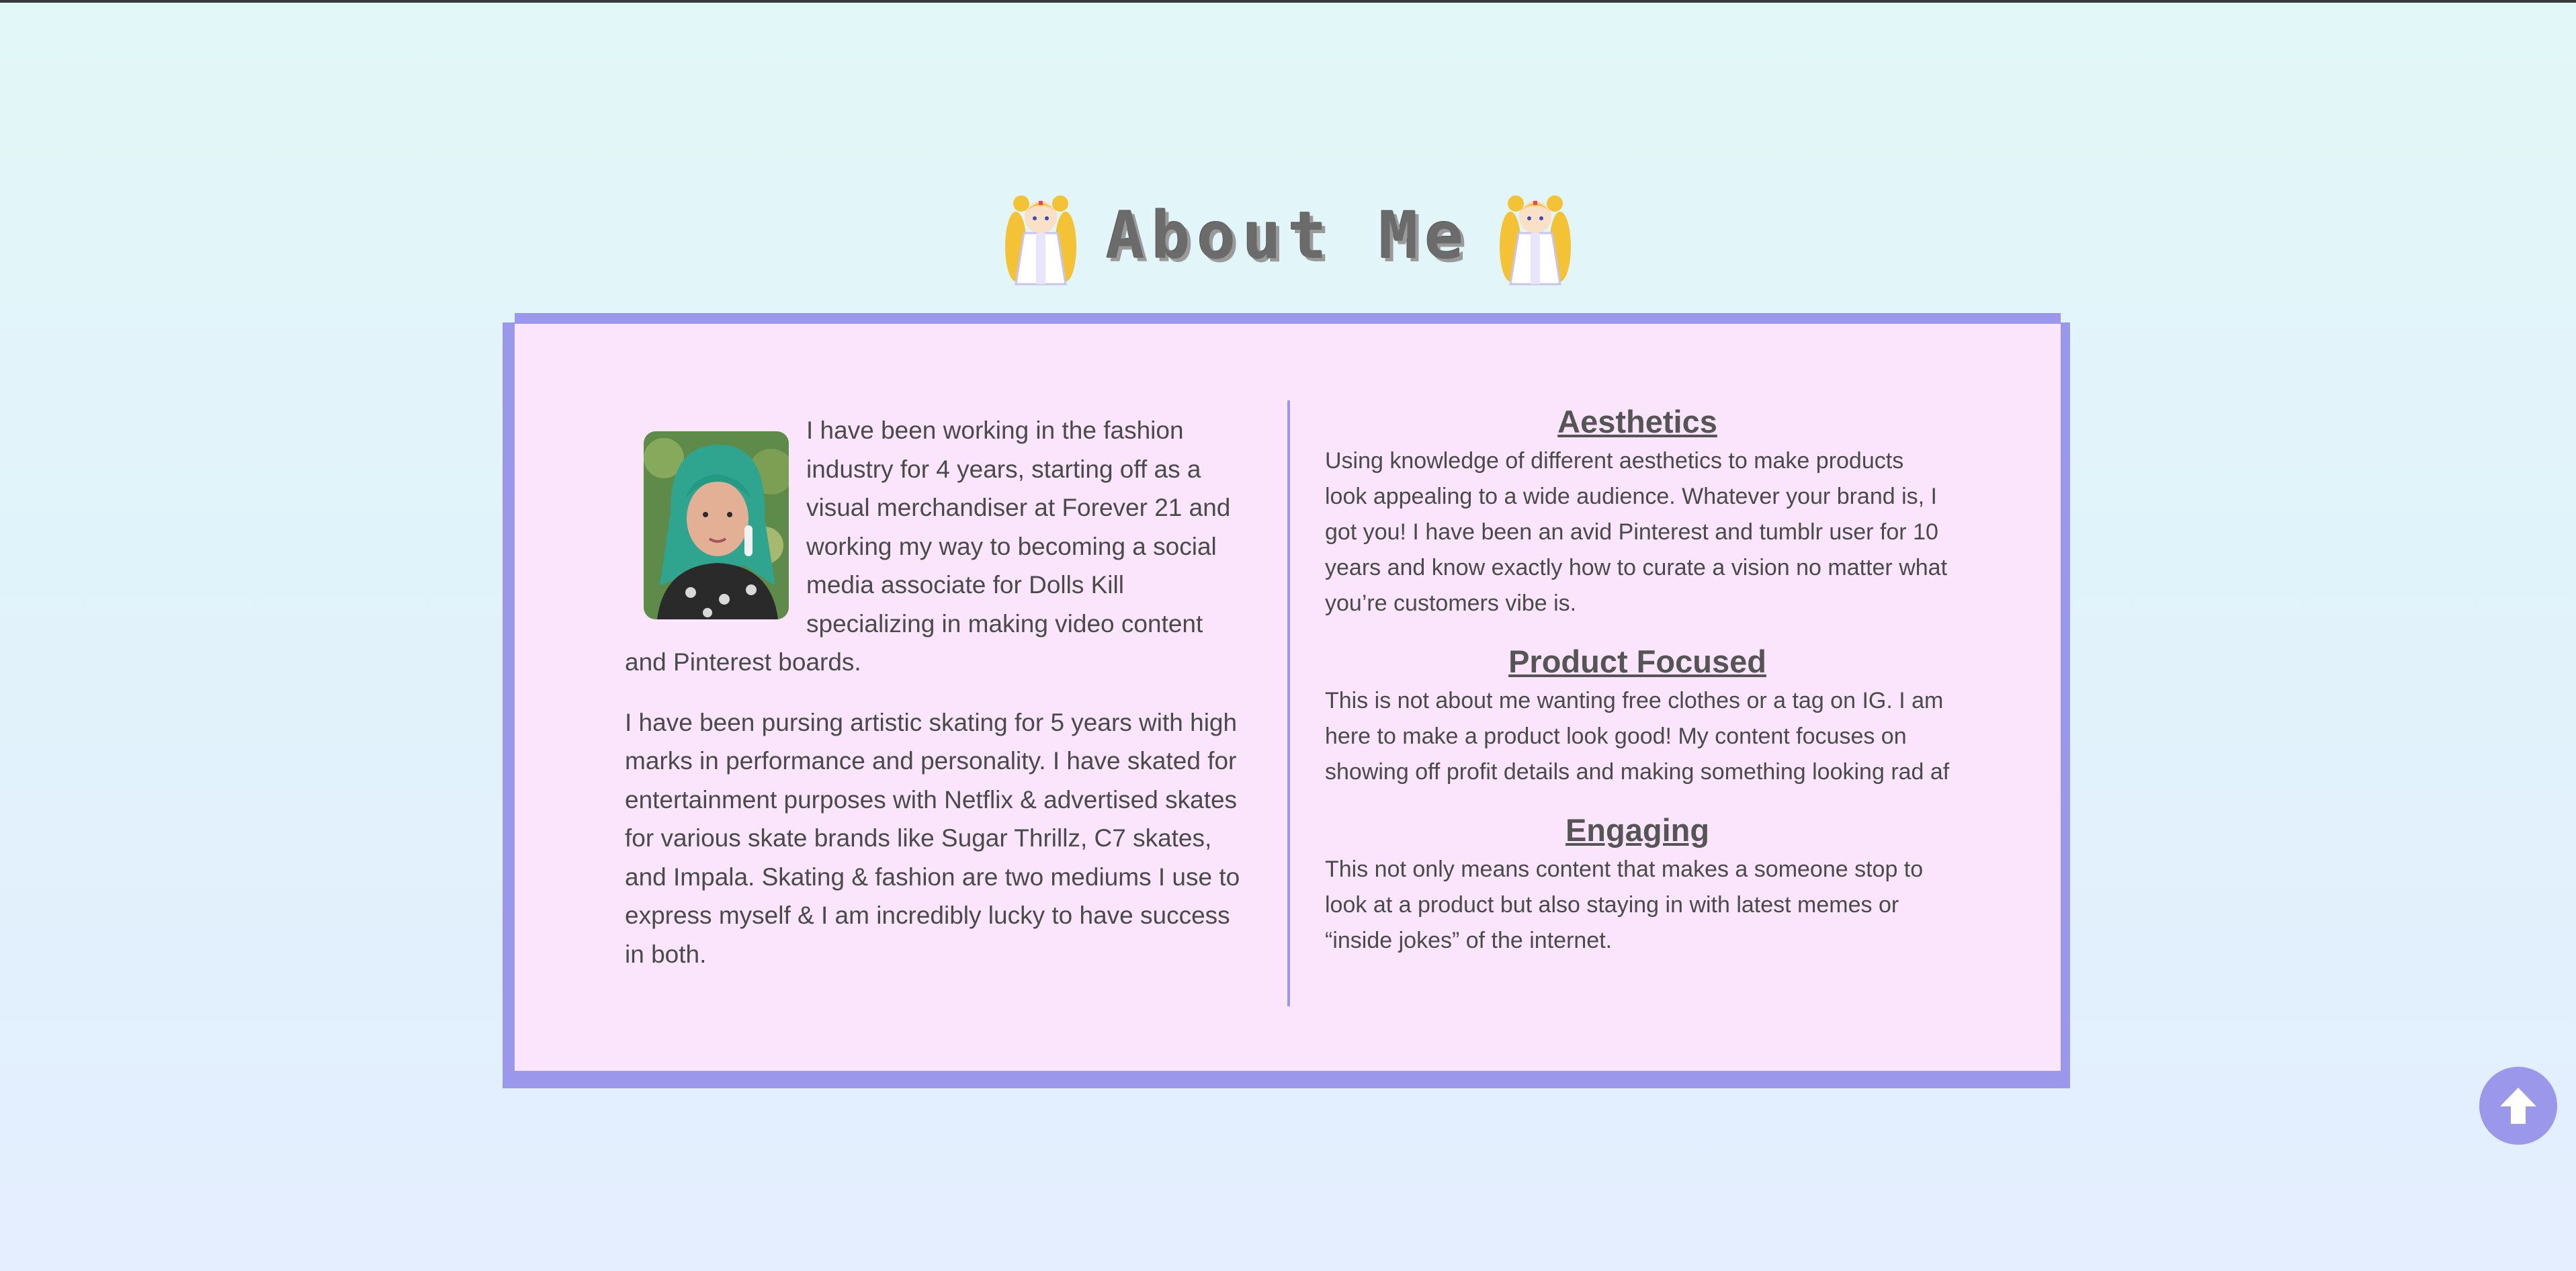  Describe the element at coordinates (1637, 661) in the screenshot. I see `section-heading-product-focused: Product Focused` at that location.